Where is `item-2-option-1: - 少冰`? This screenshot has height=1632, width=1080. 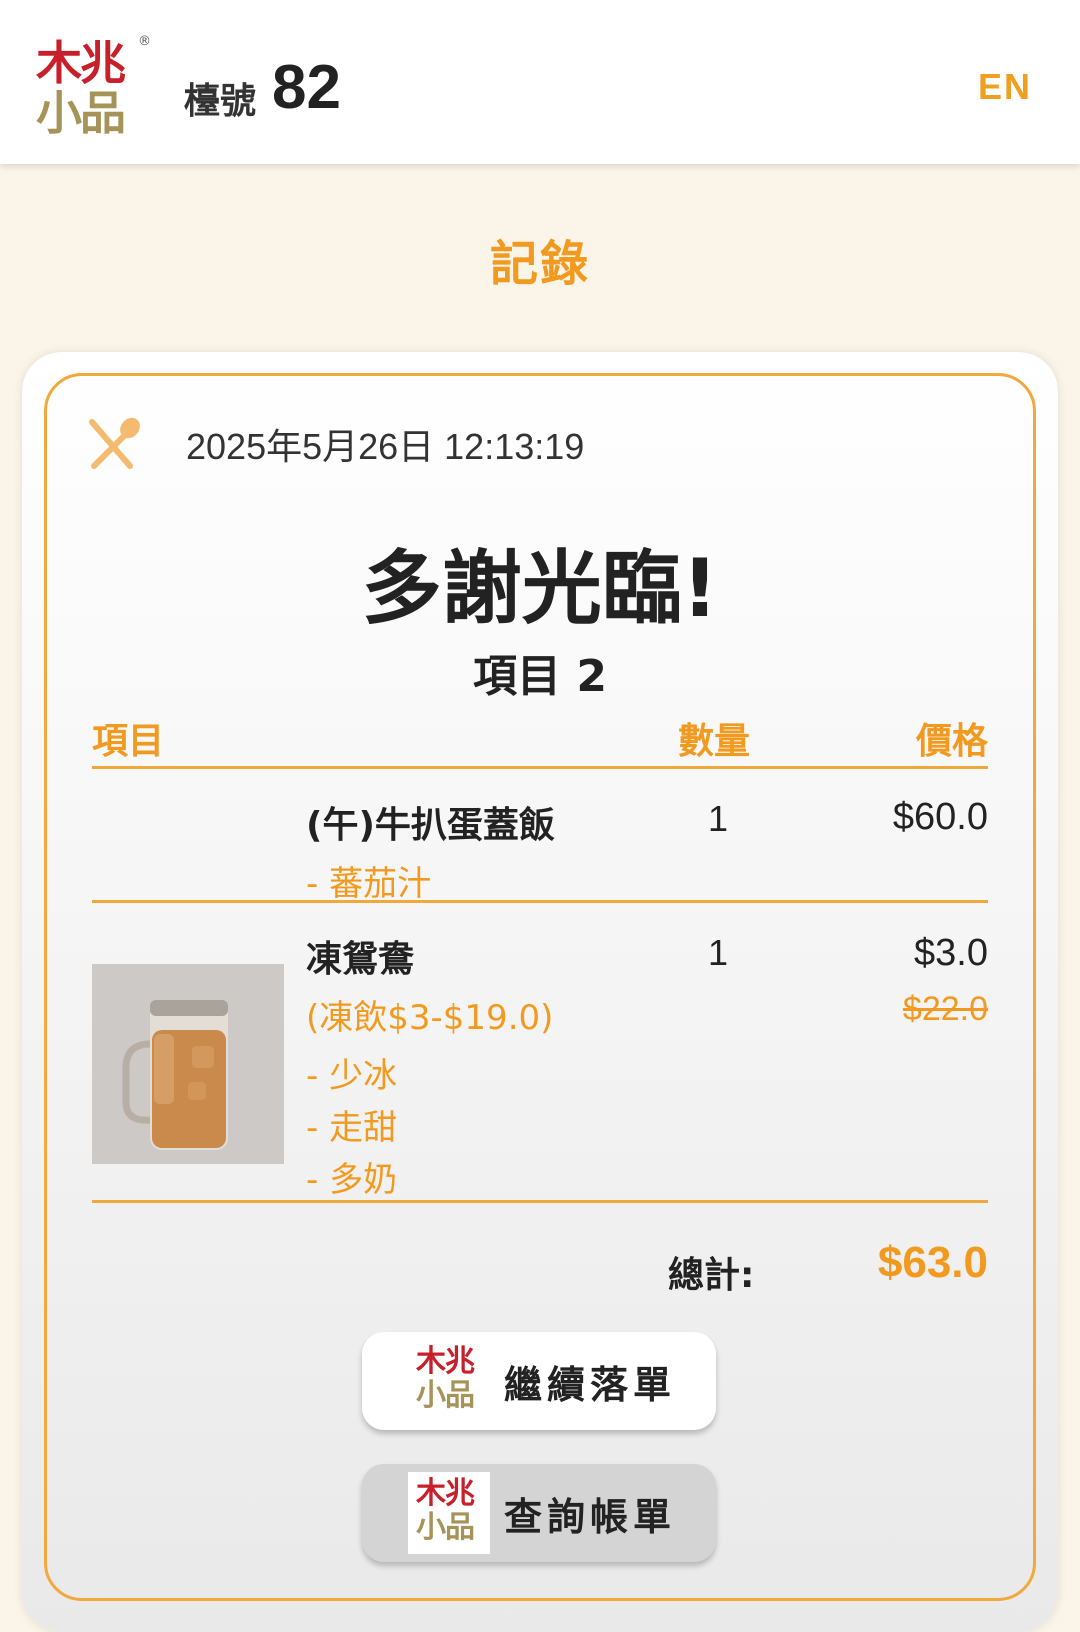 item-2-option-1: - 少冰 is located at coordinates (352, 1076).